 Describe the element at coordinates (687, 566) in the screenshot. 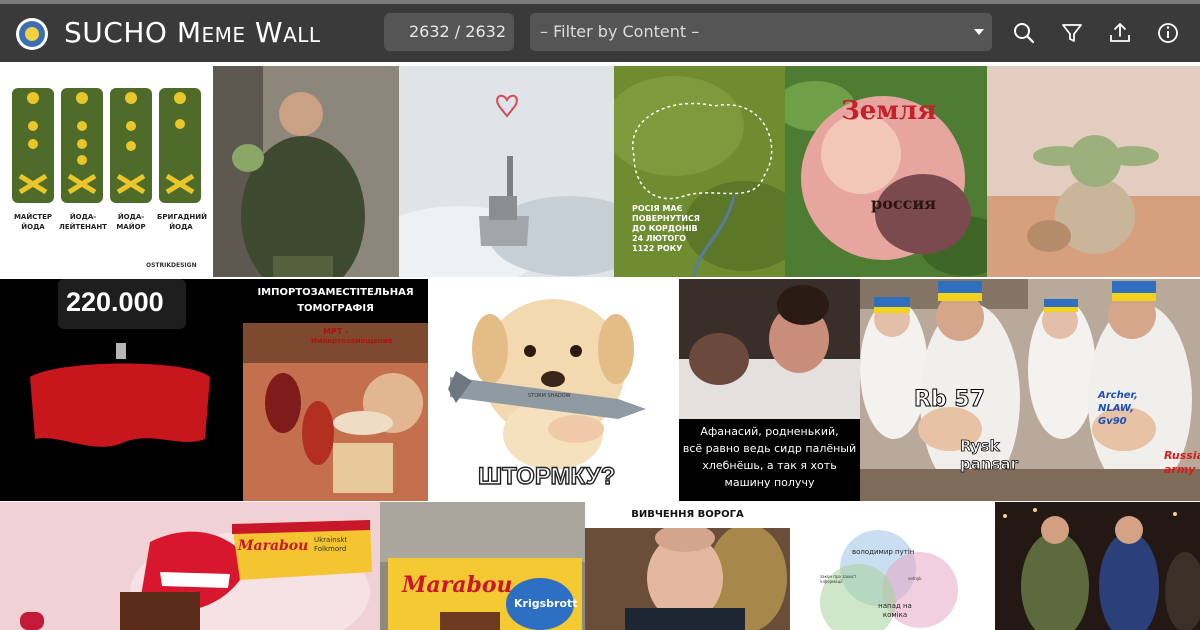

I see `meme-studying-enemy: ВИВЧЕННЯ ВОРОГА` at that location.